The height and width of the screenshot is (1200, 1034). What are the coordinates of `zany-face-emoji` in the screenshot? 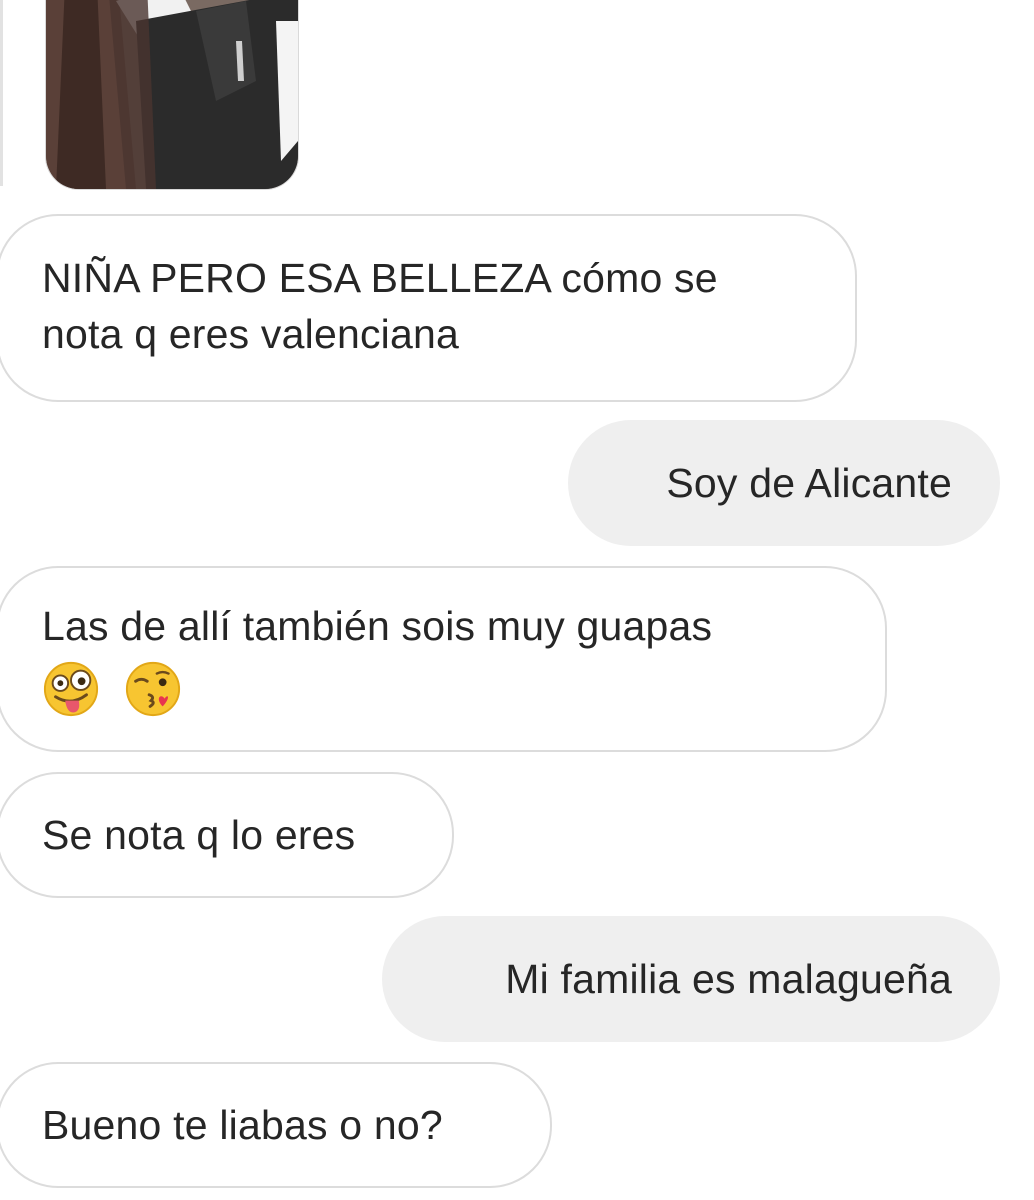 It's located at (71, 689).